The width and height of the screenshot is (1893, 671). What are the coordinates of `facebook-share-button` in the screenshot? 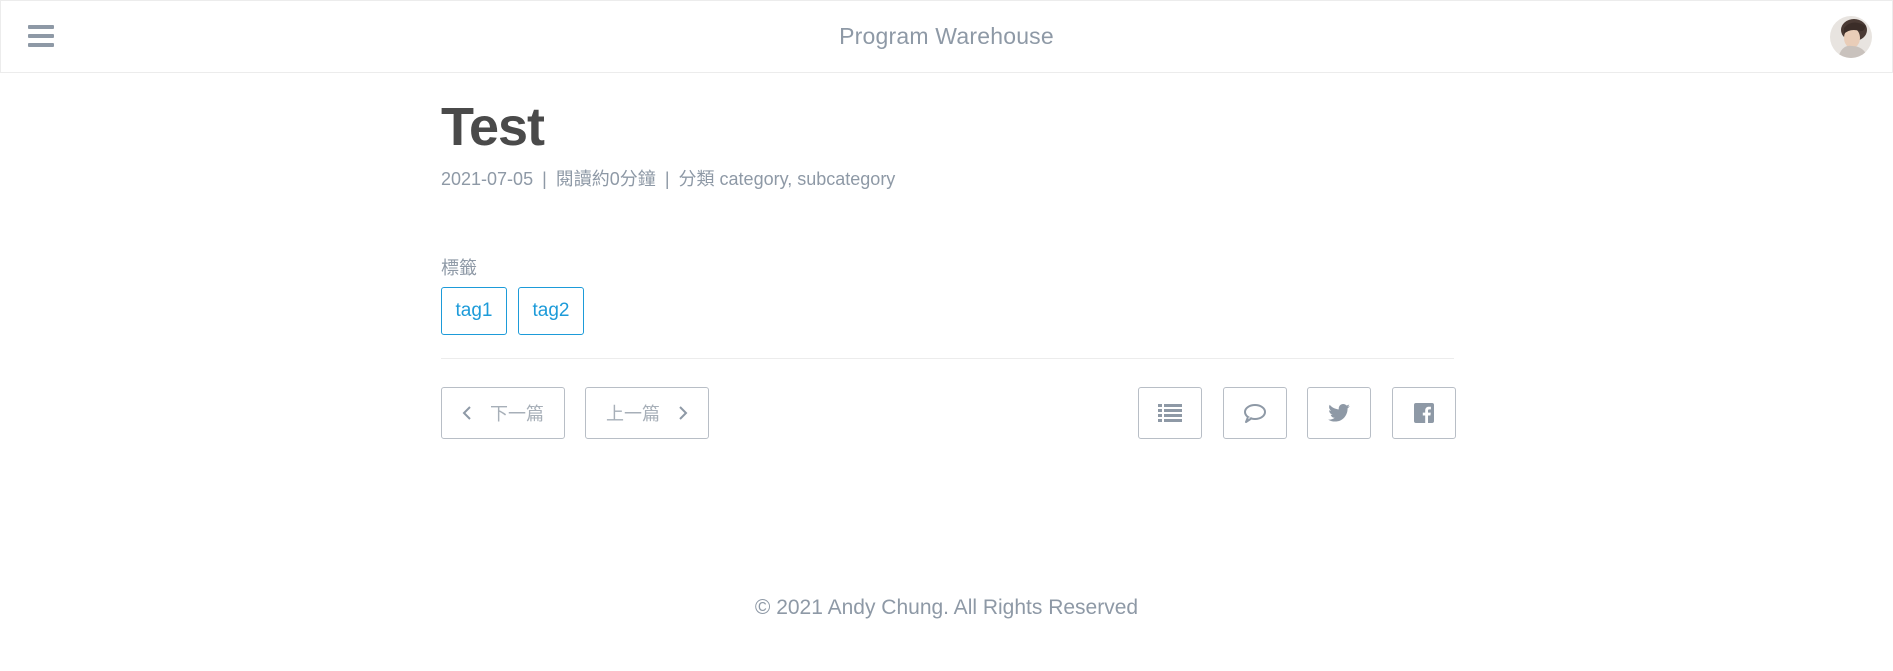 It's located at (1424, 413).